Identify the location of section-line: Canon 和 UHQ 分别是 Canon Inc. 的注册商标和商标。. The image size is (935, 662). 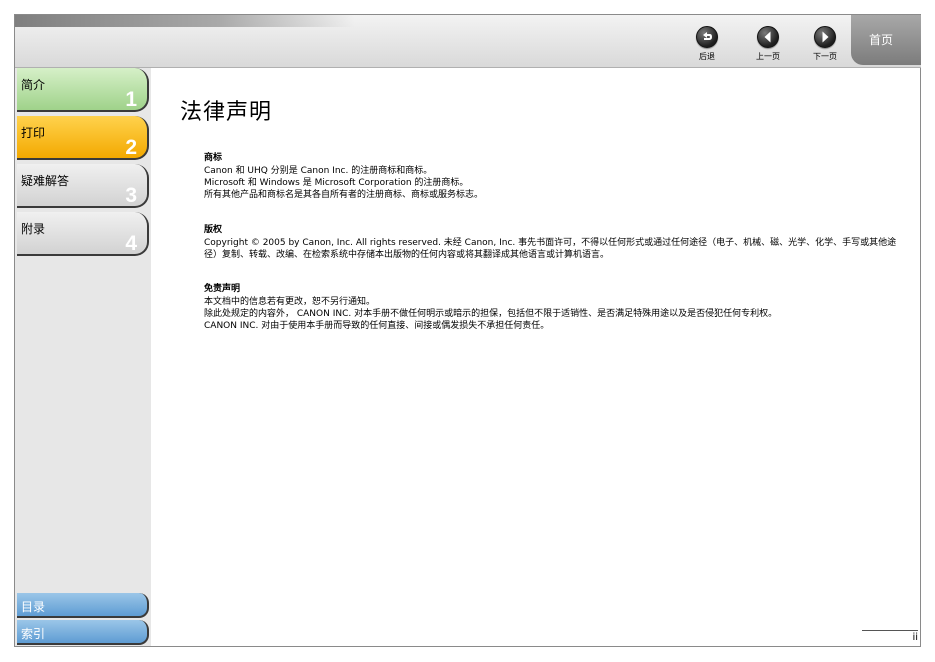
(318, 171).